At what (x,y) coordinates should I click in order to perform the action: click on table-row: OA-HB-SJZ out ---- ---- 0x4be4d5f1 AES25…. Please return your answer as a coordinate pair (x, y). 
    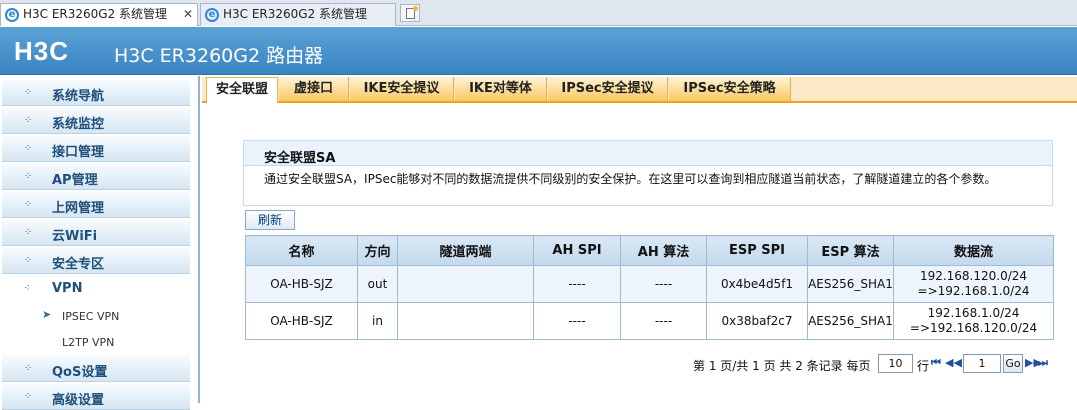
    Looking at the image, I should click on (649, 284).